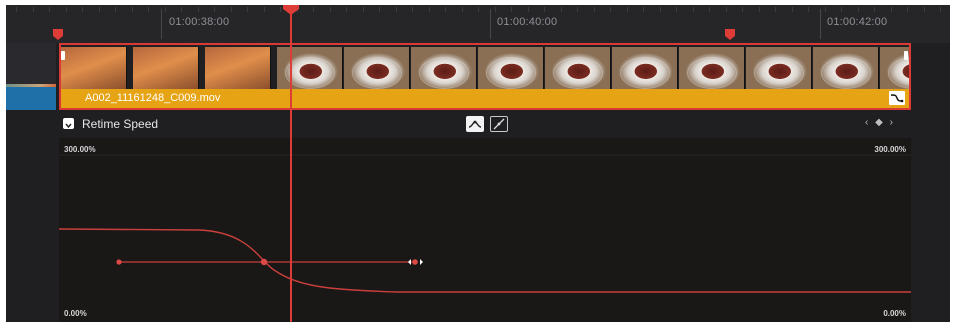 The width and height of the screenshot is (957, 322). Describe the element at coordinates (31, 65) in the screenshot. I see `video-track-header` at that location.